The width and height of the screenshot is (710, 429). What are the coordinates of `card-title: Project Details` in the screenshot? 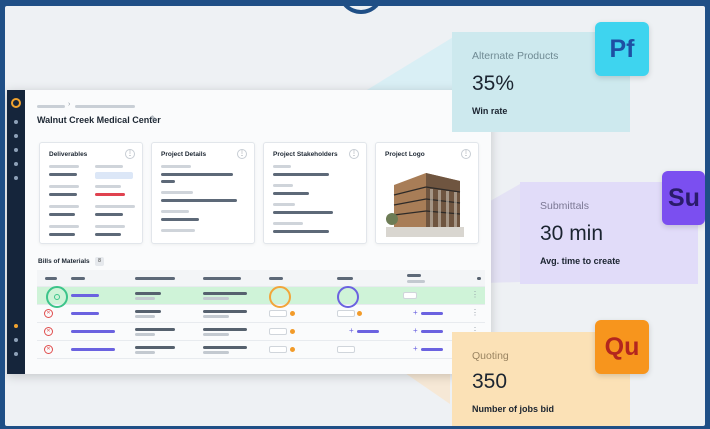 It's located at (184, 154).